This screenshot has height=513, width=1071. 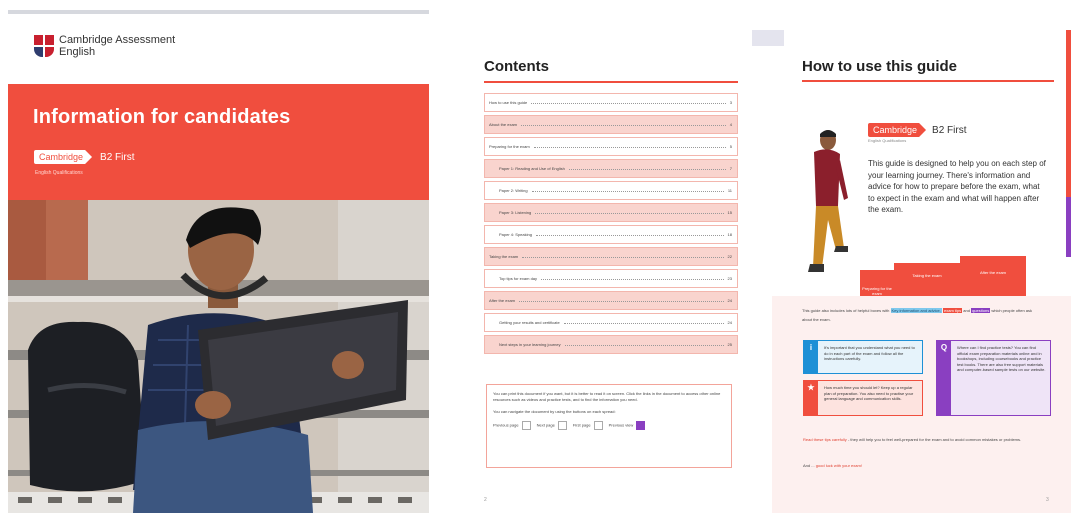 I want to click on contents-item: After the exam 24, so click(x=611, y=300).